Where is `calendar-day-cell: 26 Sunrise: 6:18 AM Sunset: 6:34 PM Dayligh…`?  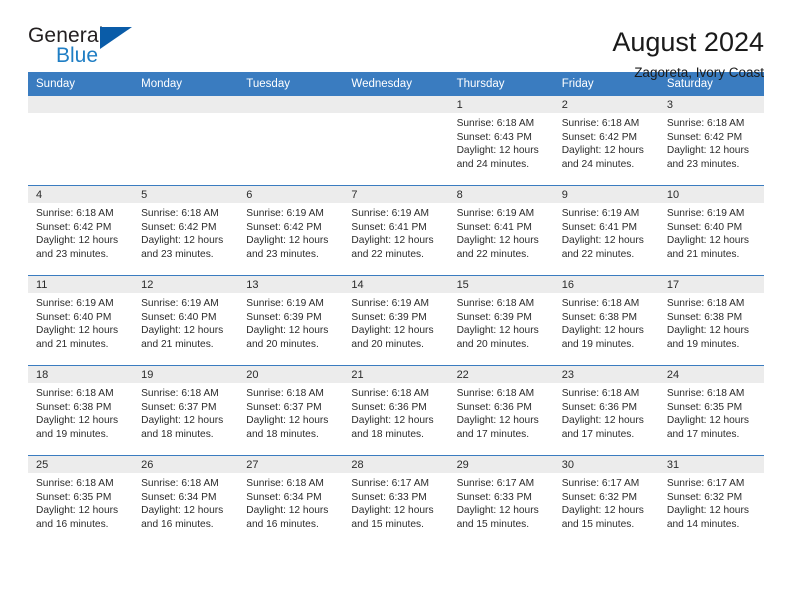
calendar-day-cell: 26 Sunrise: 6:18 AM Sunset: 6:34 PM Dayligh… is located at coordinates (186, 500).